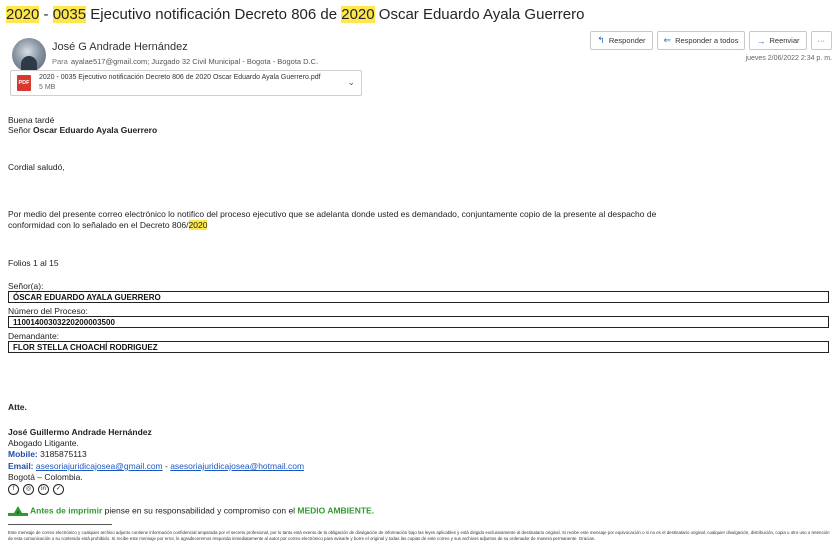 Image resolution: width=840 pixels, height=560 pixels. I want to click on table-value-demandante: FLOR STELLA CHOACHÍ RODRIGUEZ, so click(418, 347).